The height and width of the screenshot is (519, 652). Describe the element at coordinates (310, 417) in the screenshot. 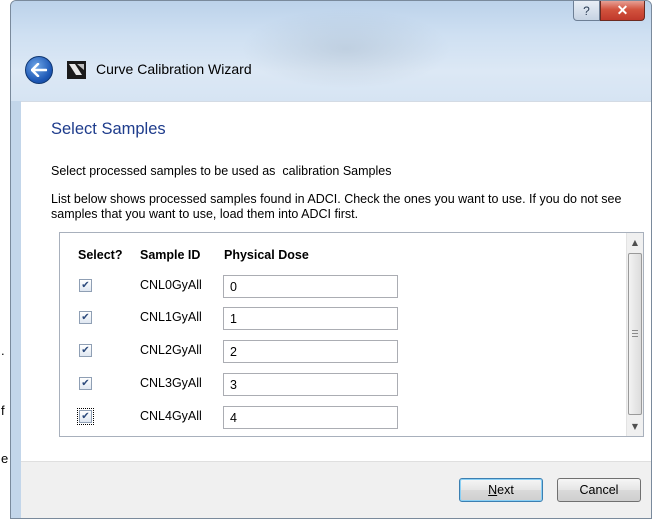

I see `physical-dose-input: 4` at that location.